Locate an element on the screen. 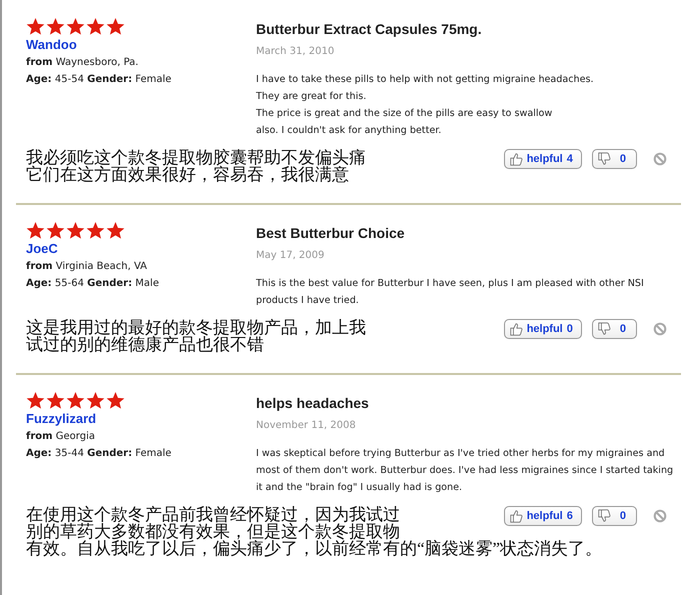  review-title: helps headaches is located at coordinates (313, 403).